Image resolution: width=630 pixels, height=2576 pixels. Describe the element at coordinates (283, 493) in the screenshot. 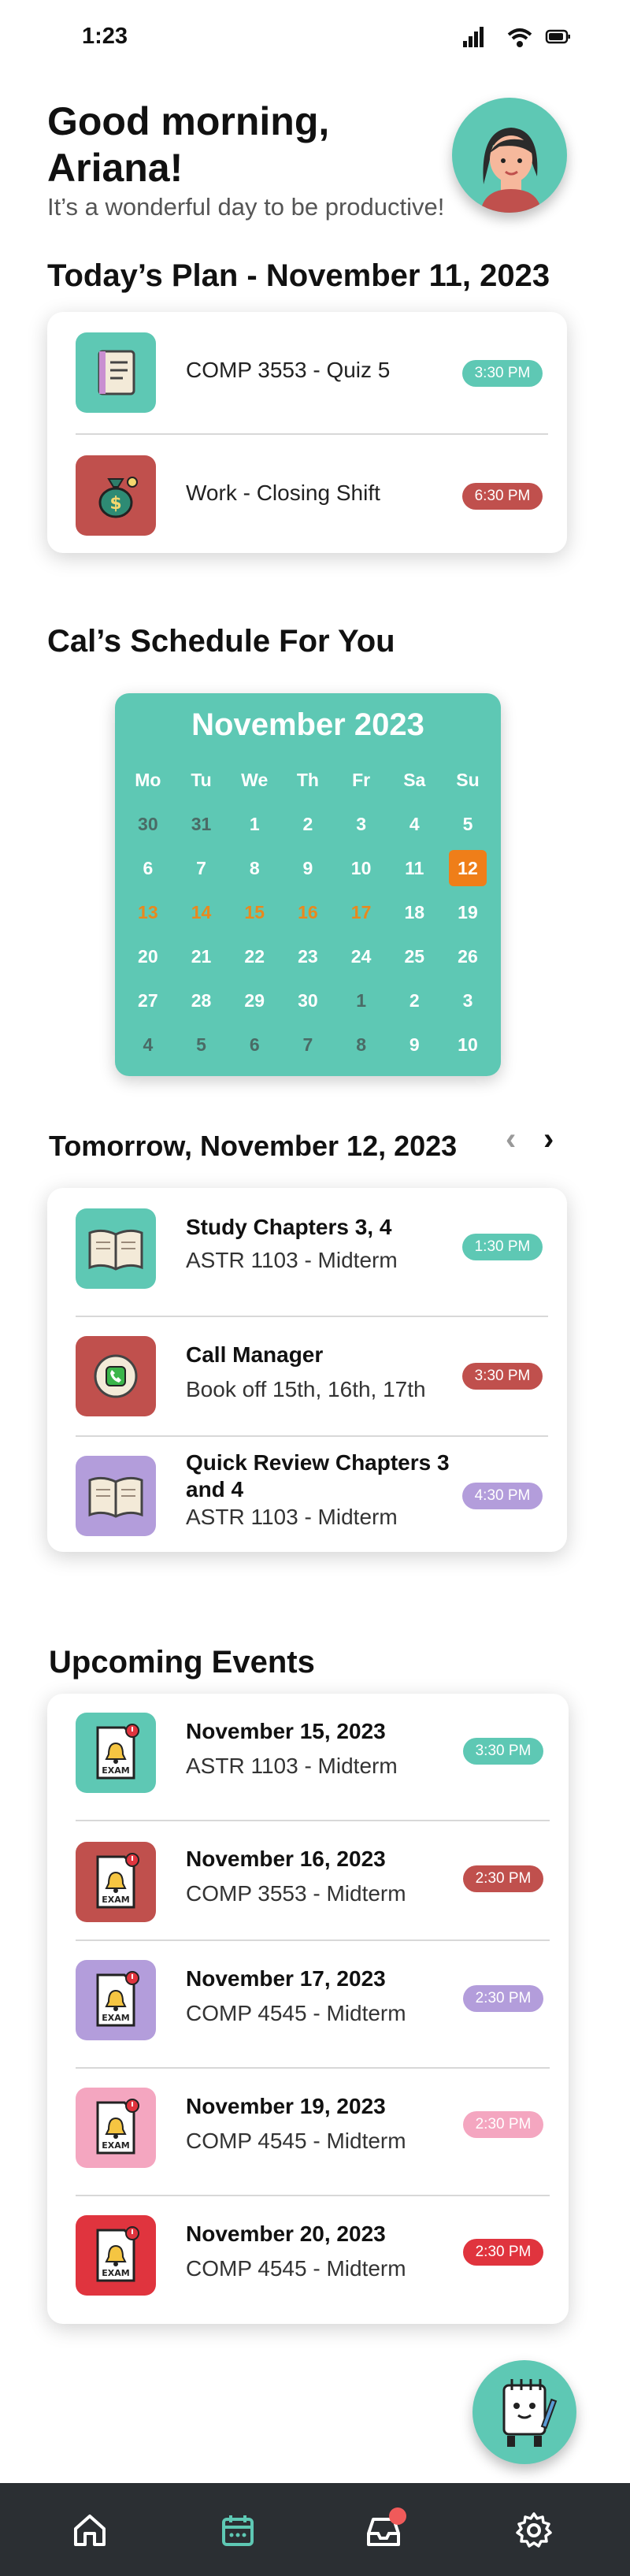

I see `plan-item-label: Work - Closing Shift` at that location.